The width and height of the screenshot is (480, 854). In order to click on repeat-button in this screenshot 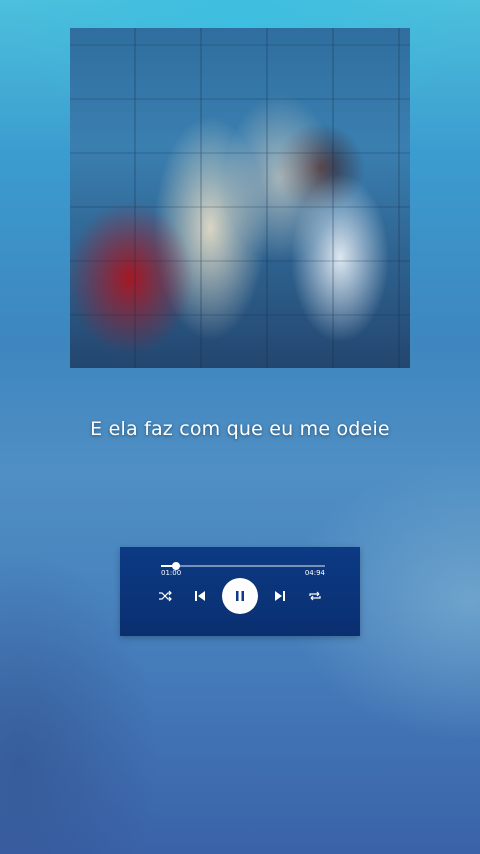, I will do `click(315, 596)`.